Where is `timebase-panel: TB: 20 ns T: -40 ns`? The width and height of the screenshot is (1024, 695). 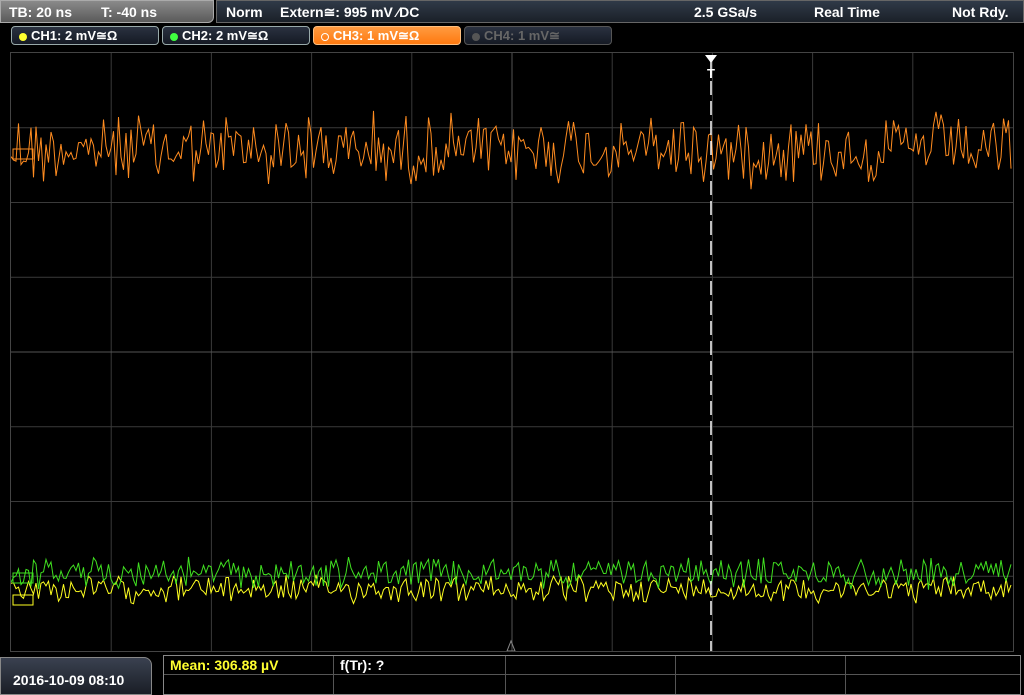
timebase-panel: TB: 20 ns T: -40 ns is located at coordinates (107, 11).